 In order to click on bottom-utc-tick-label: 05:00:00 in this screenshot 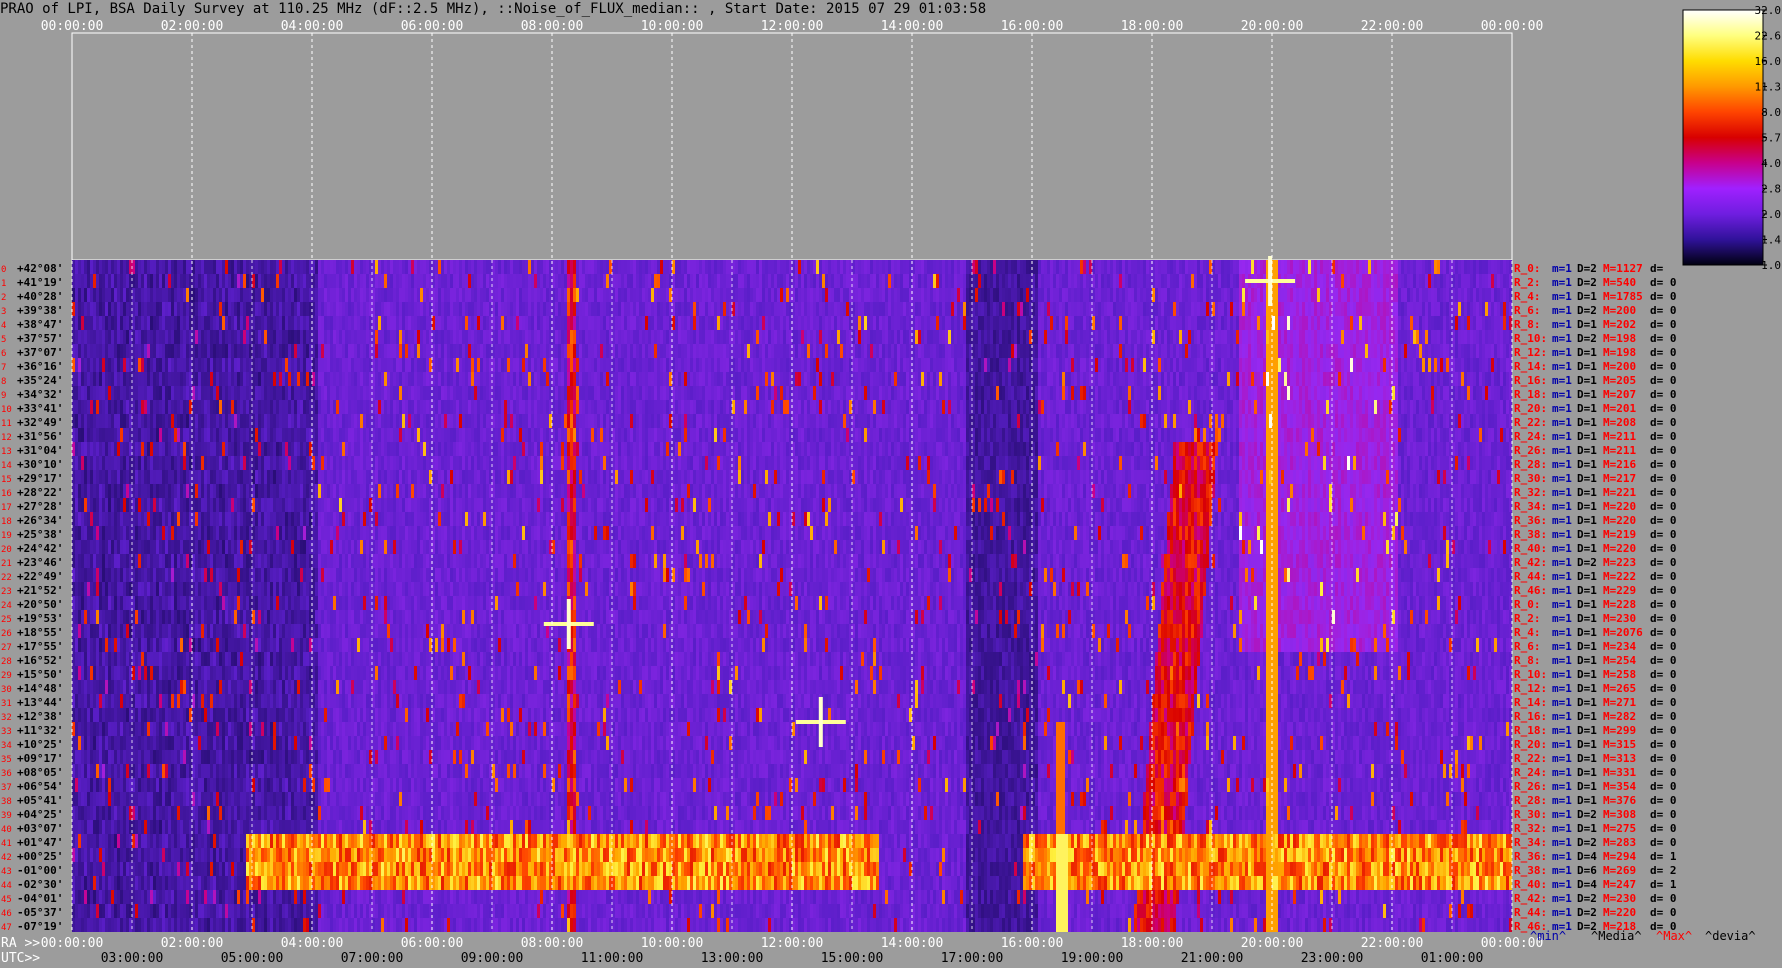, I will do `click(252, 958)`.